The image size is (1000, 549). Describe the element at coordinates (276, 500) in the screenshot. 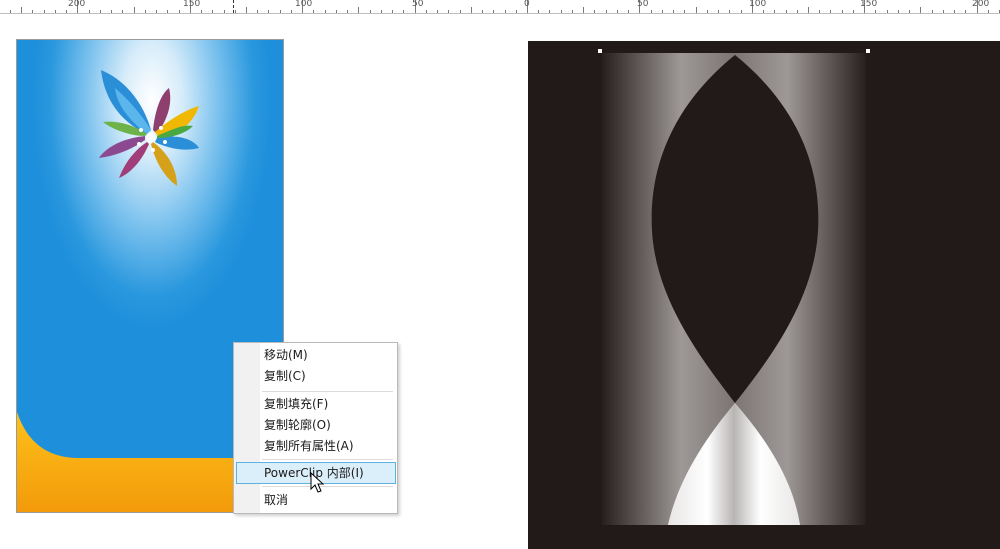

I see `menu-item-cancel: 取消` at that location.